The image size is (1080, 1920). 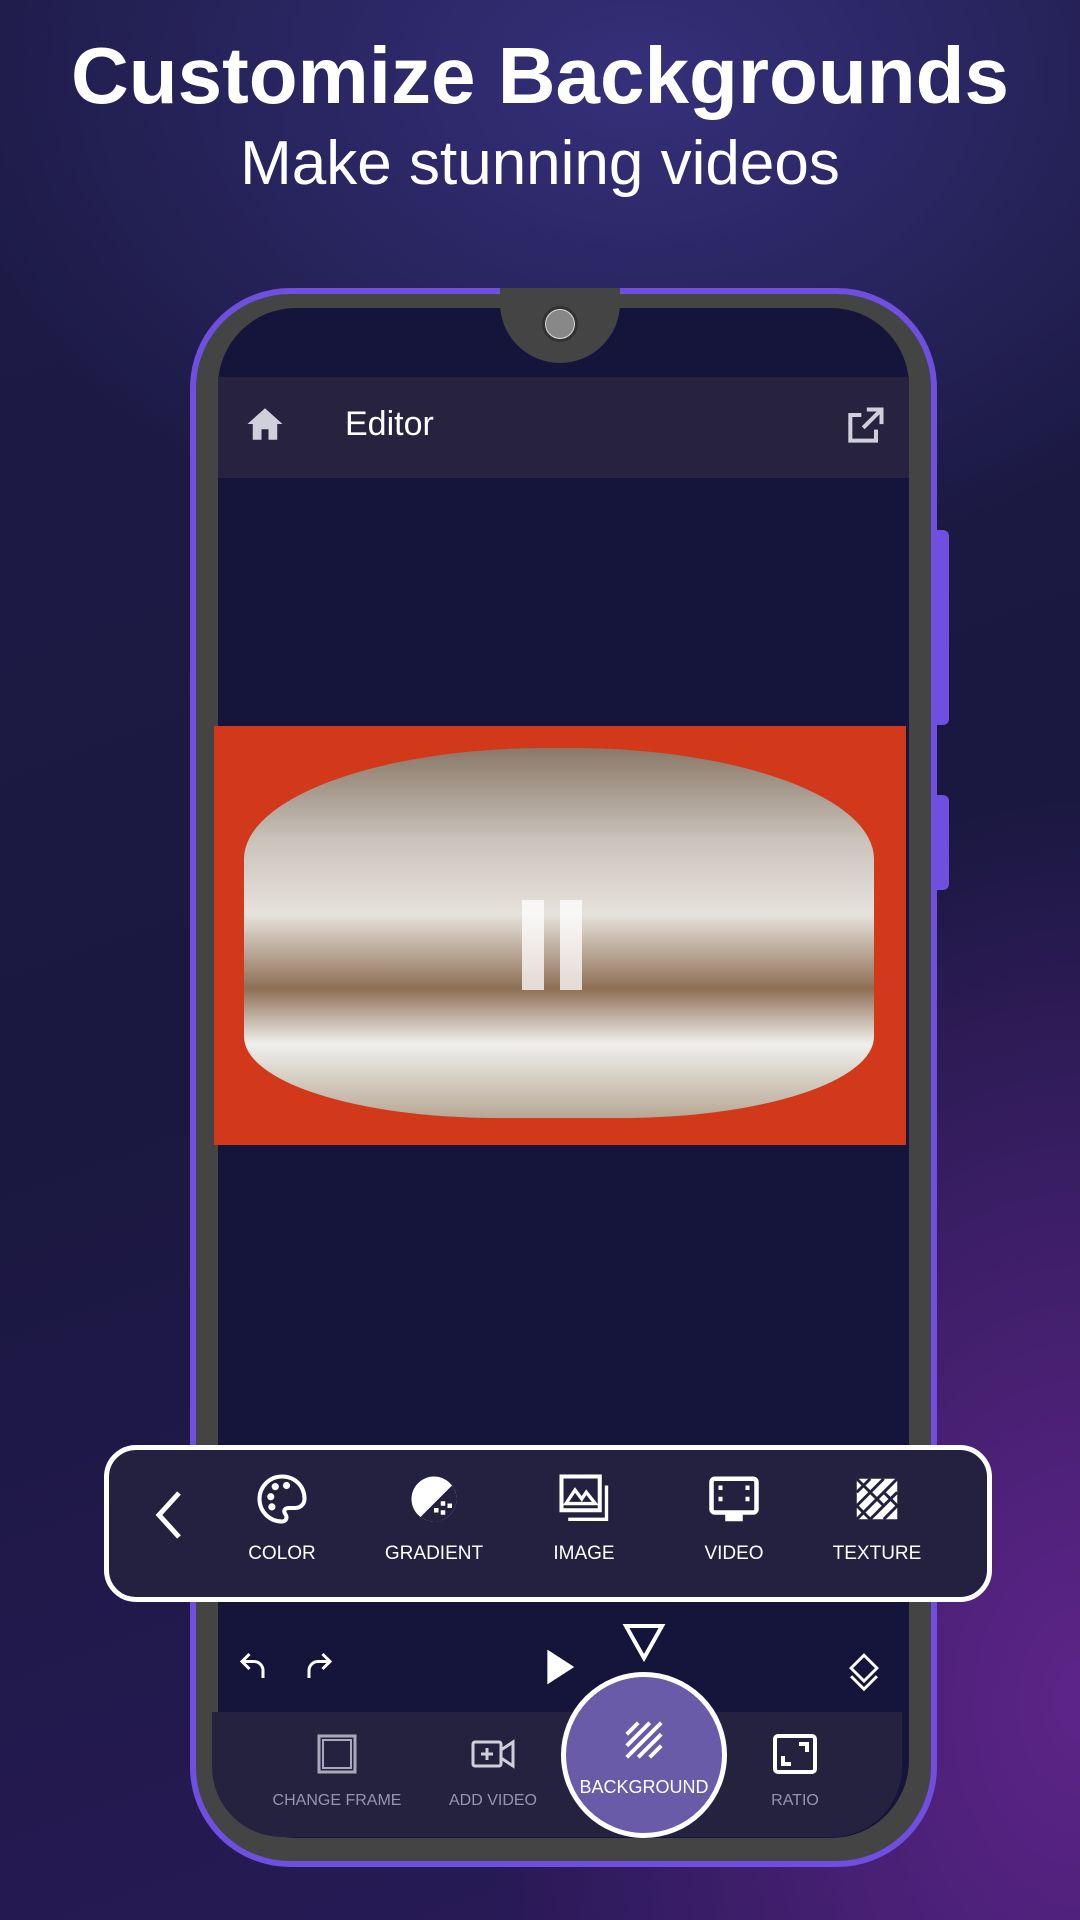 I want to click on nav-background: BACKGROUND, so click(x=644, y=1755).